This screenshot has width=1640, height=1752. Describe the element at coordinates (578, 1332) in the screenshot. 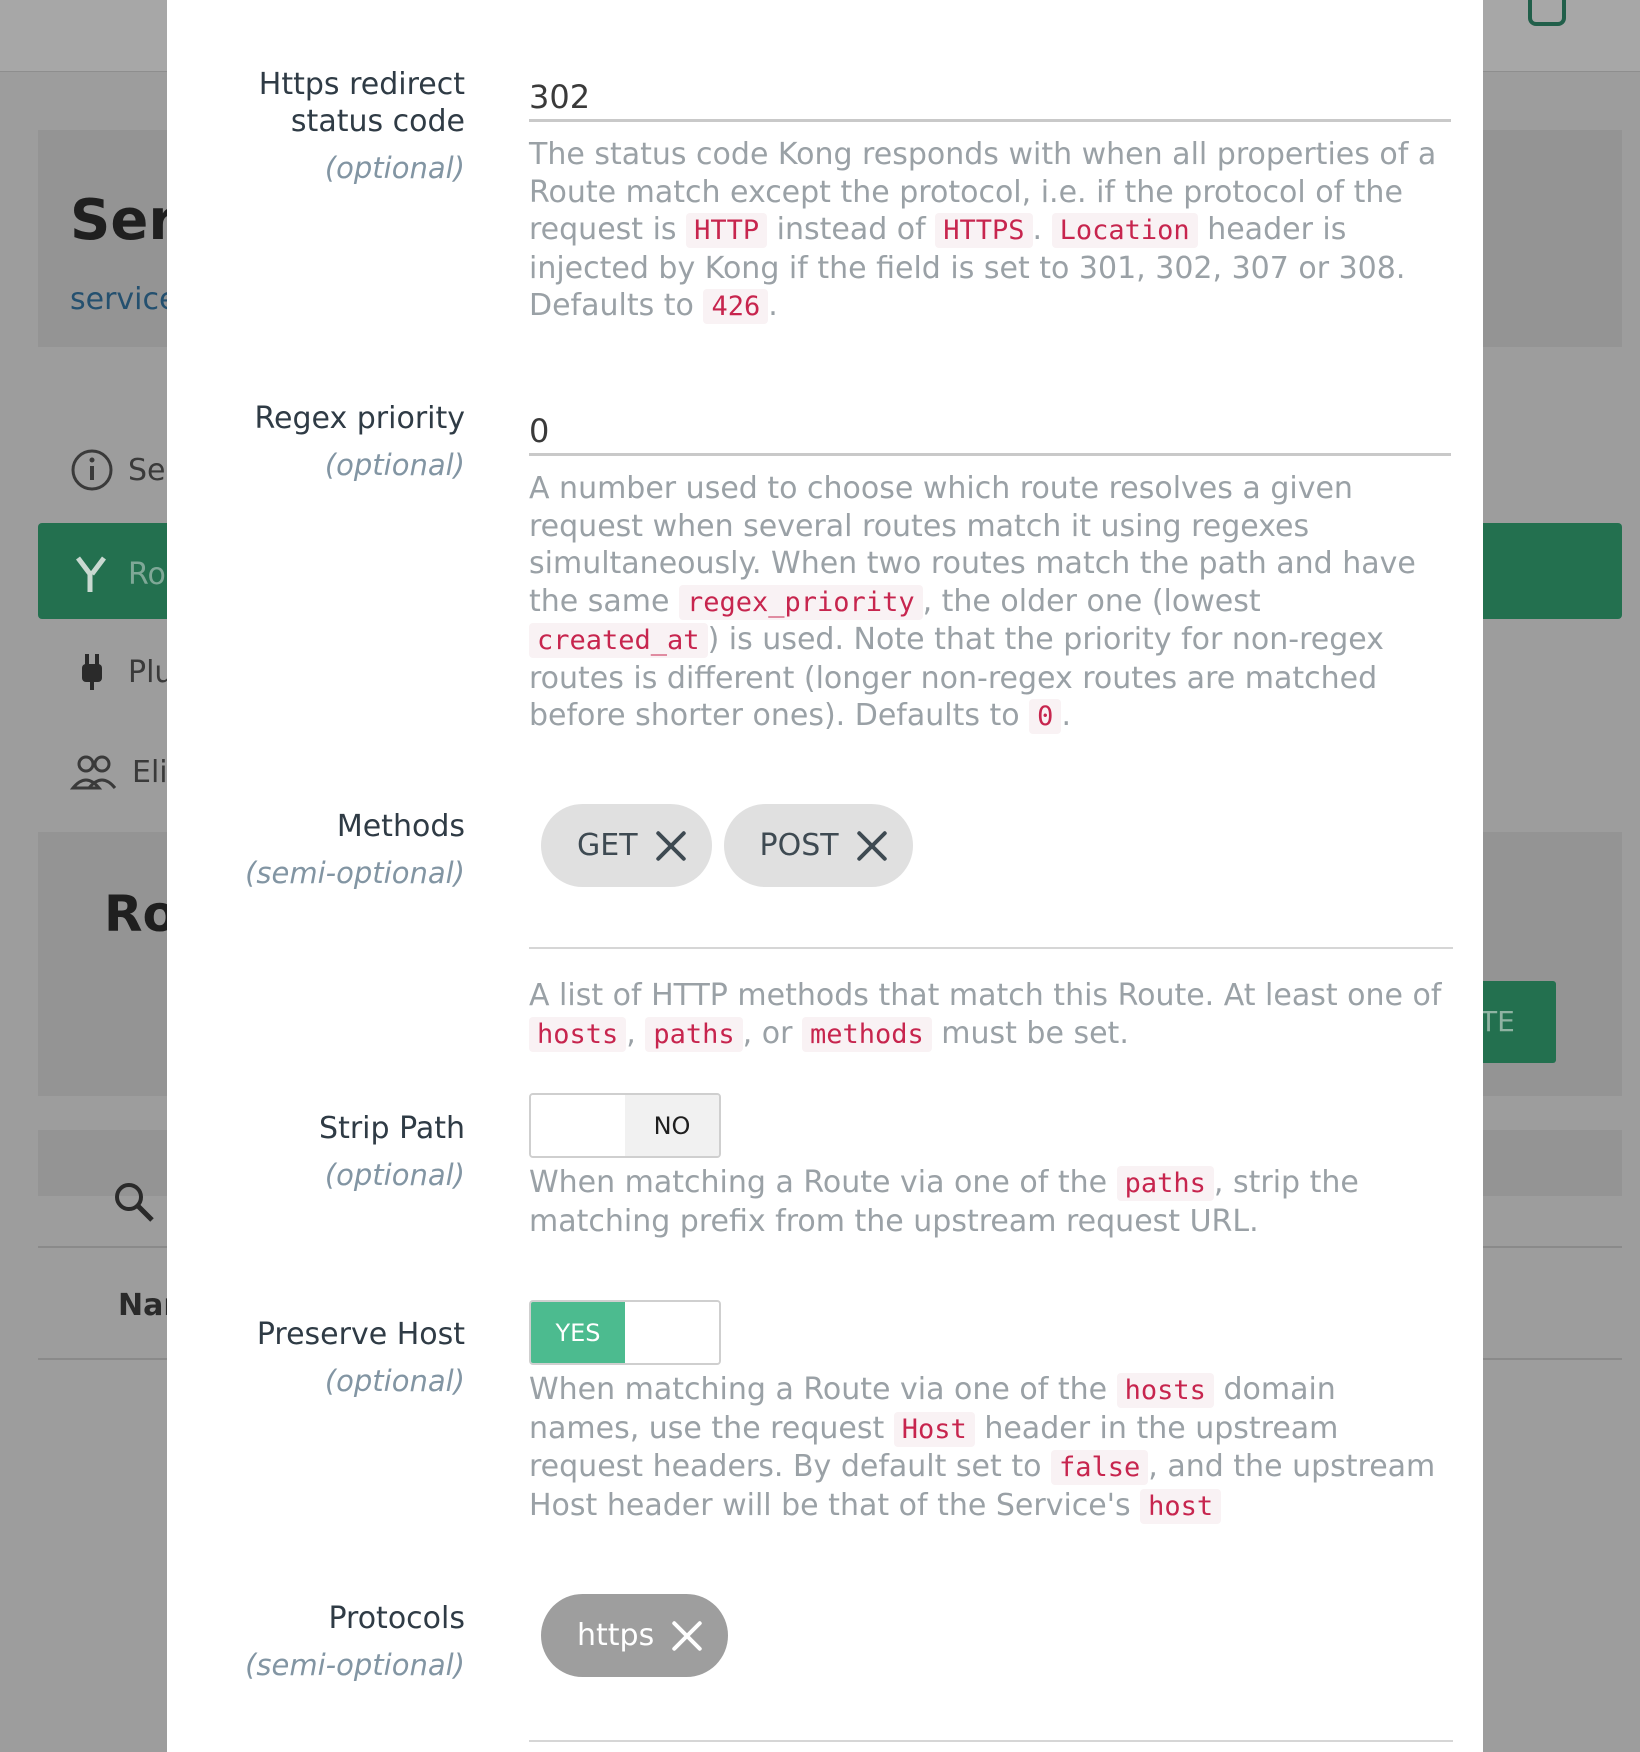

I see `toggle-state-label: YES` at that location.